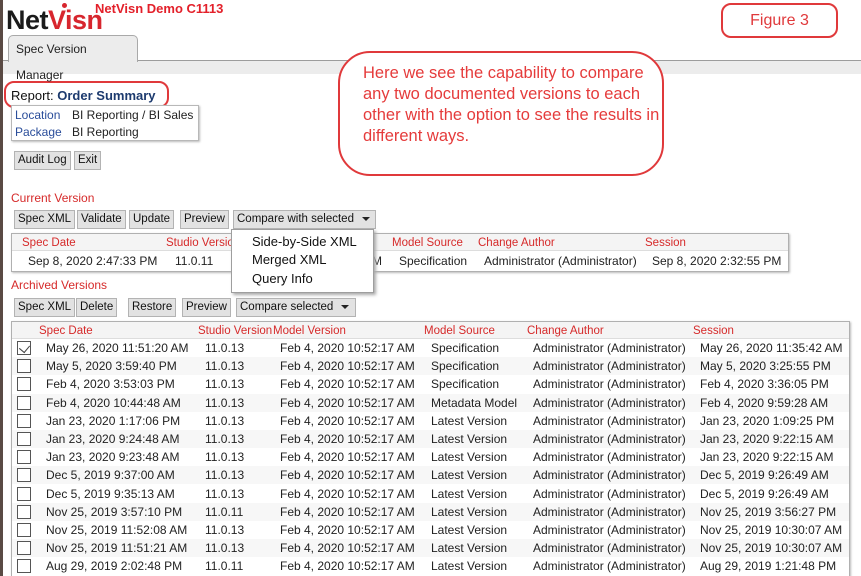 This screenshot has height=576, width=861. Describe the element at coordinates (42, 160) in the screenshot. I see `audit-log-button: Audit Log` at that location.